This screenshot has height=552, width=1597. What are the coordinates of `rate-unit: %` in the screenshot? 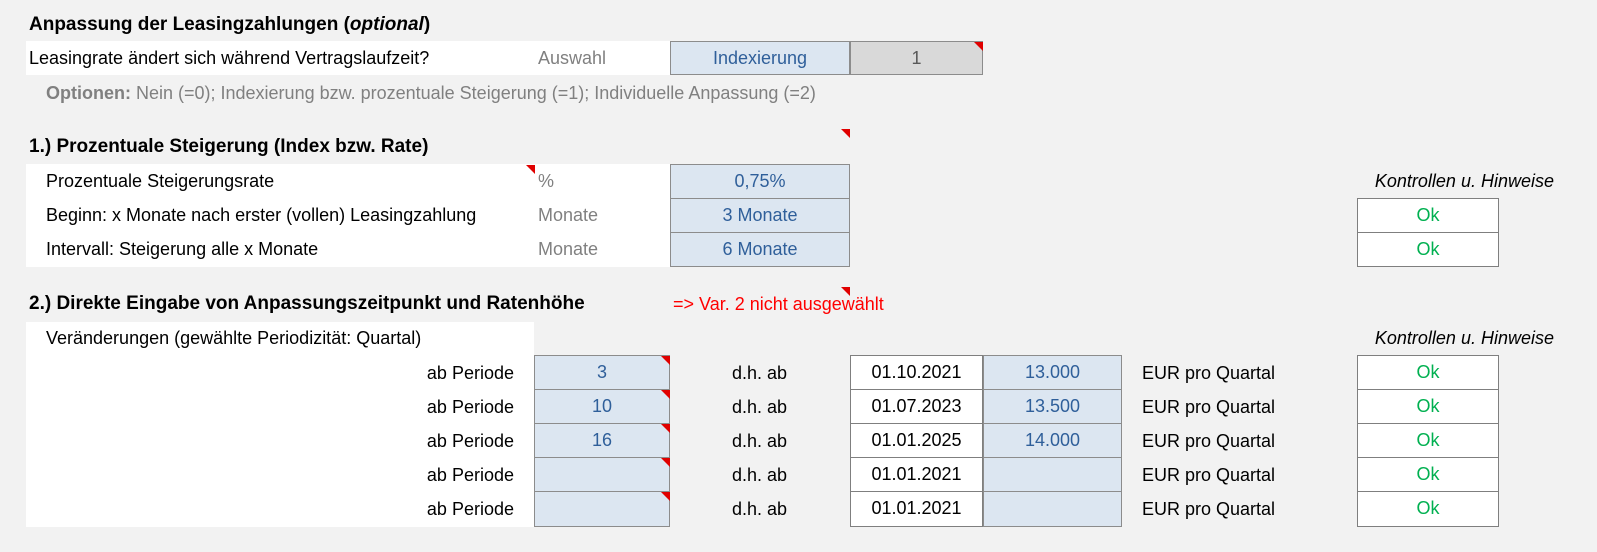 It's located at (546, 181).